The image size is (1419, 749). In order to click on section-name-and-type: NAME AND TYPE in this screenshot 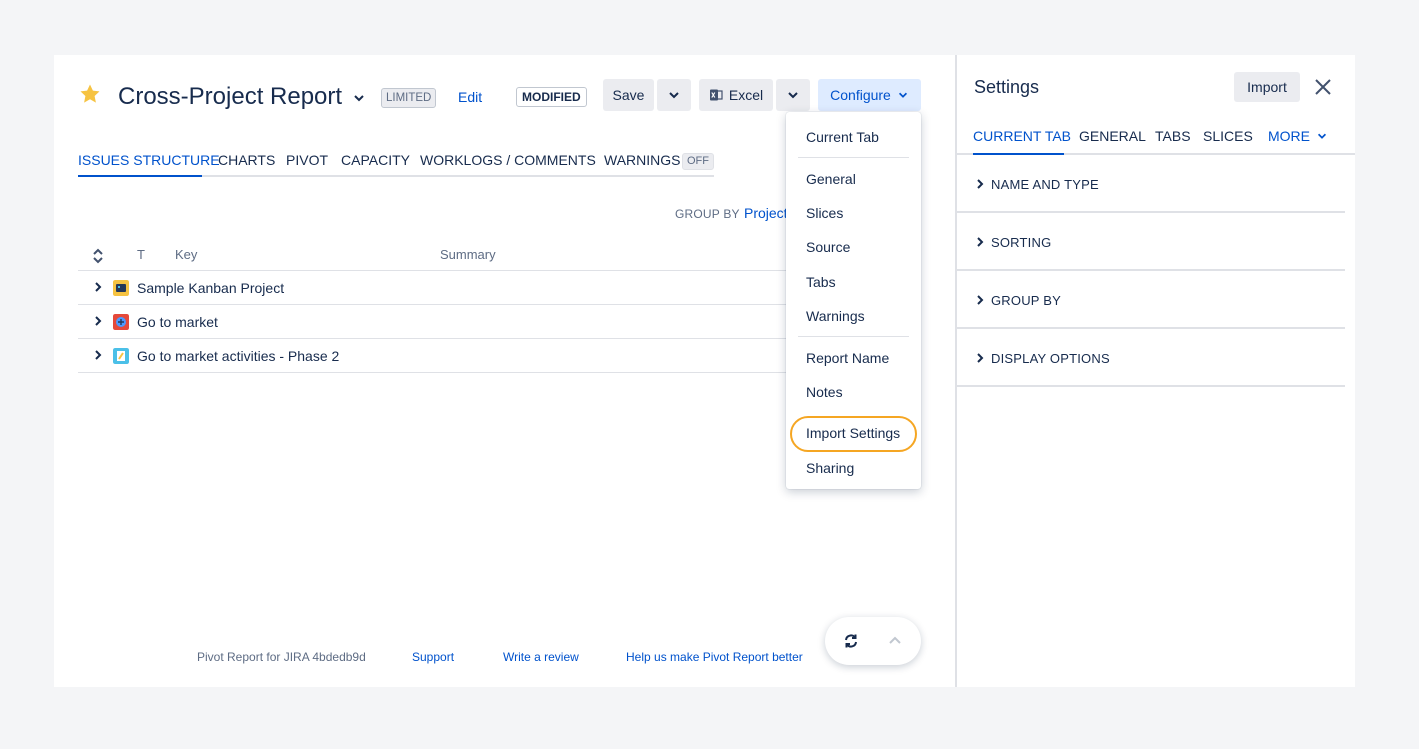, I will do `click(1151, 184)`.